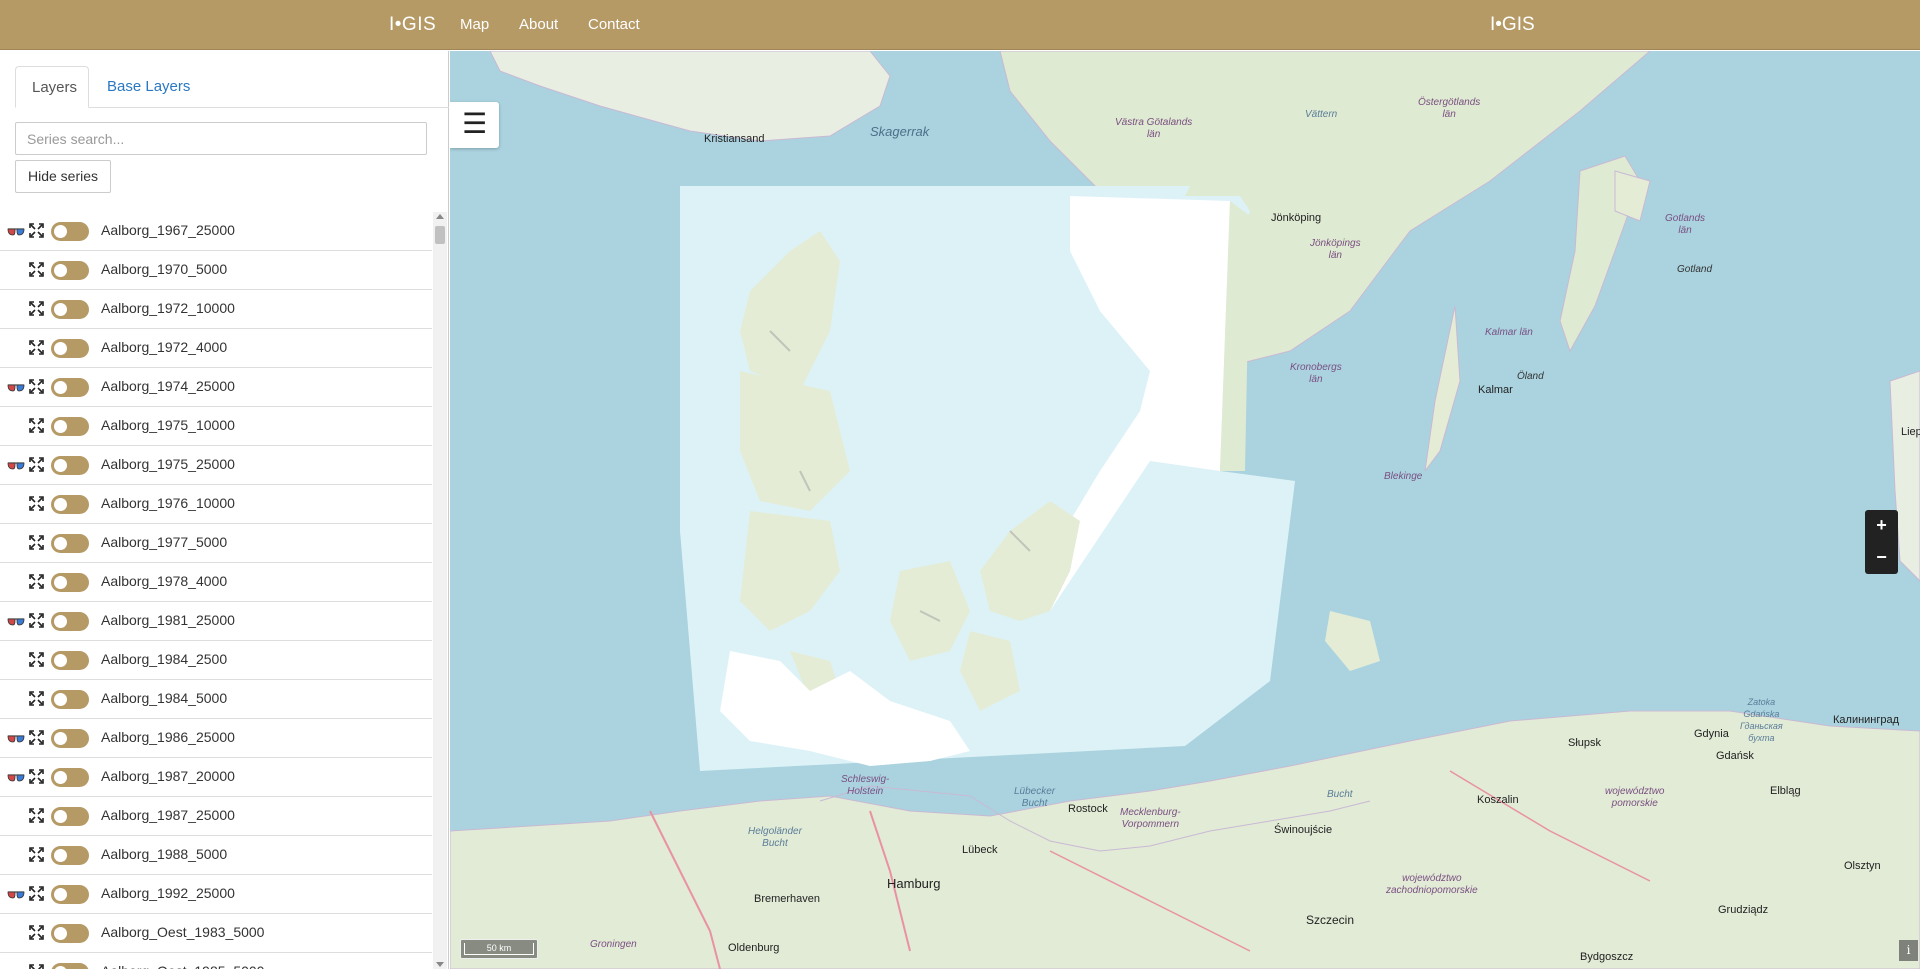  Describe the element at coordinates (216, 426) in the screenshot. I see `series-row: Aalborg_1975_10000` at that location.